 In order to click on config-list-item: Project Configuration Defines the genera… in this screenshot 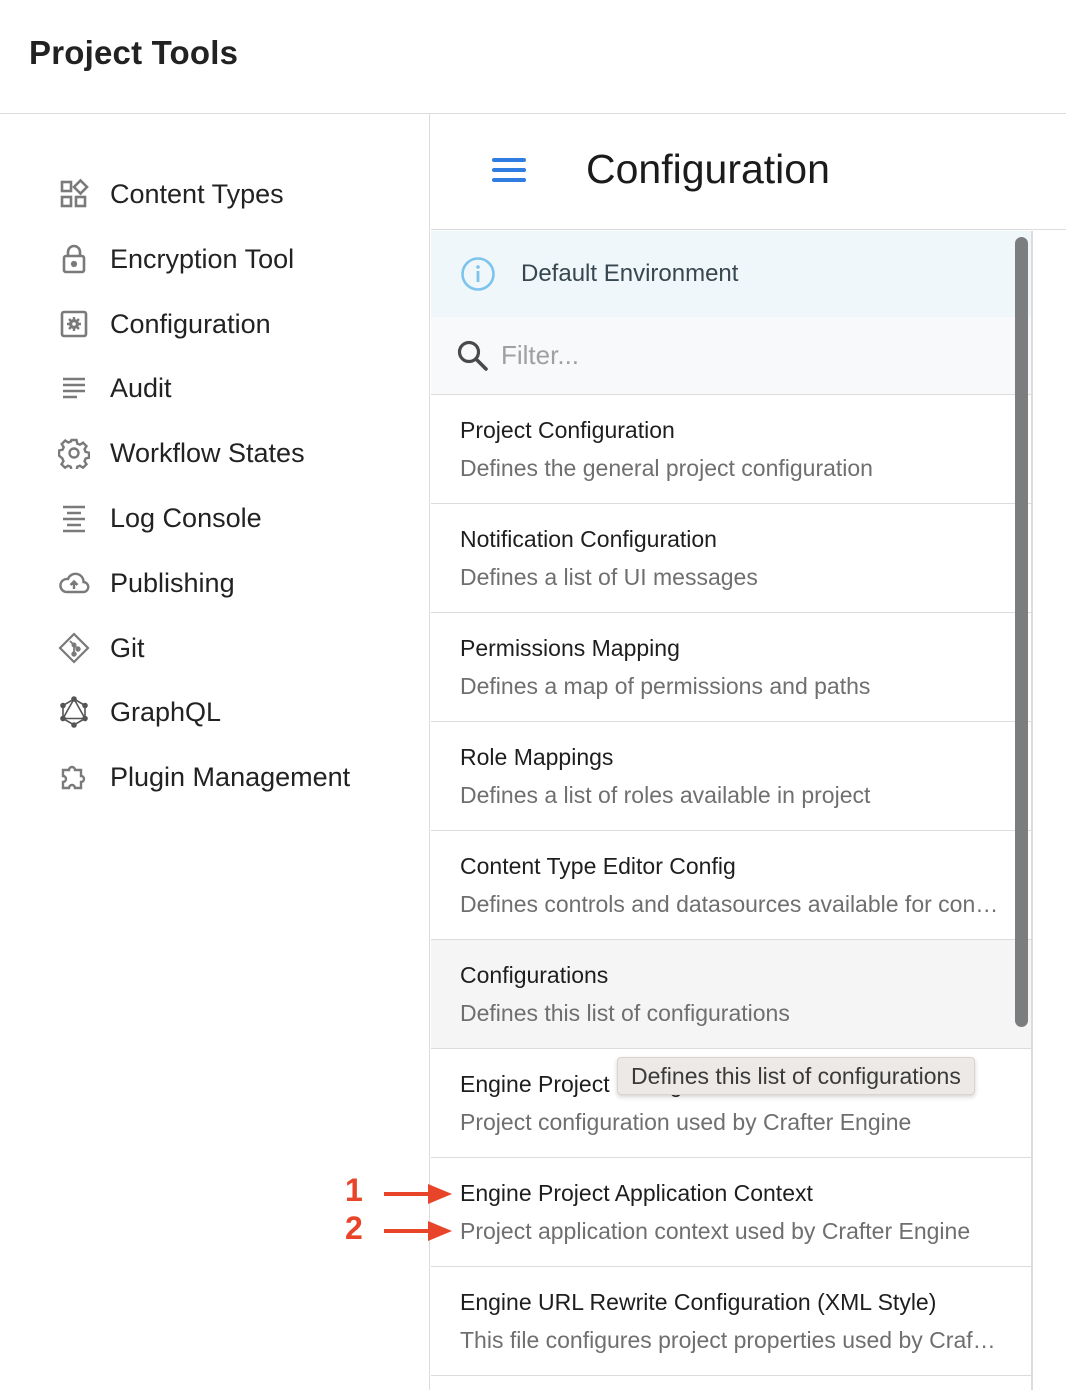, I will do `click(731, 449)`.